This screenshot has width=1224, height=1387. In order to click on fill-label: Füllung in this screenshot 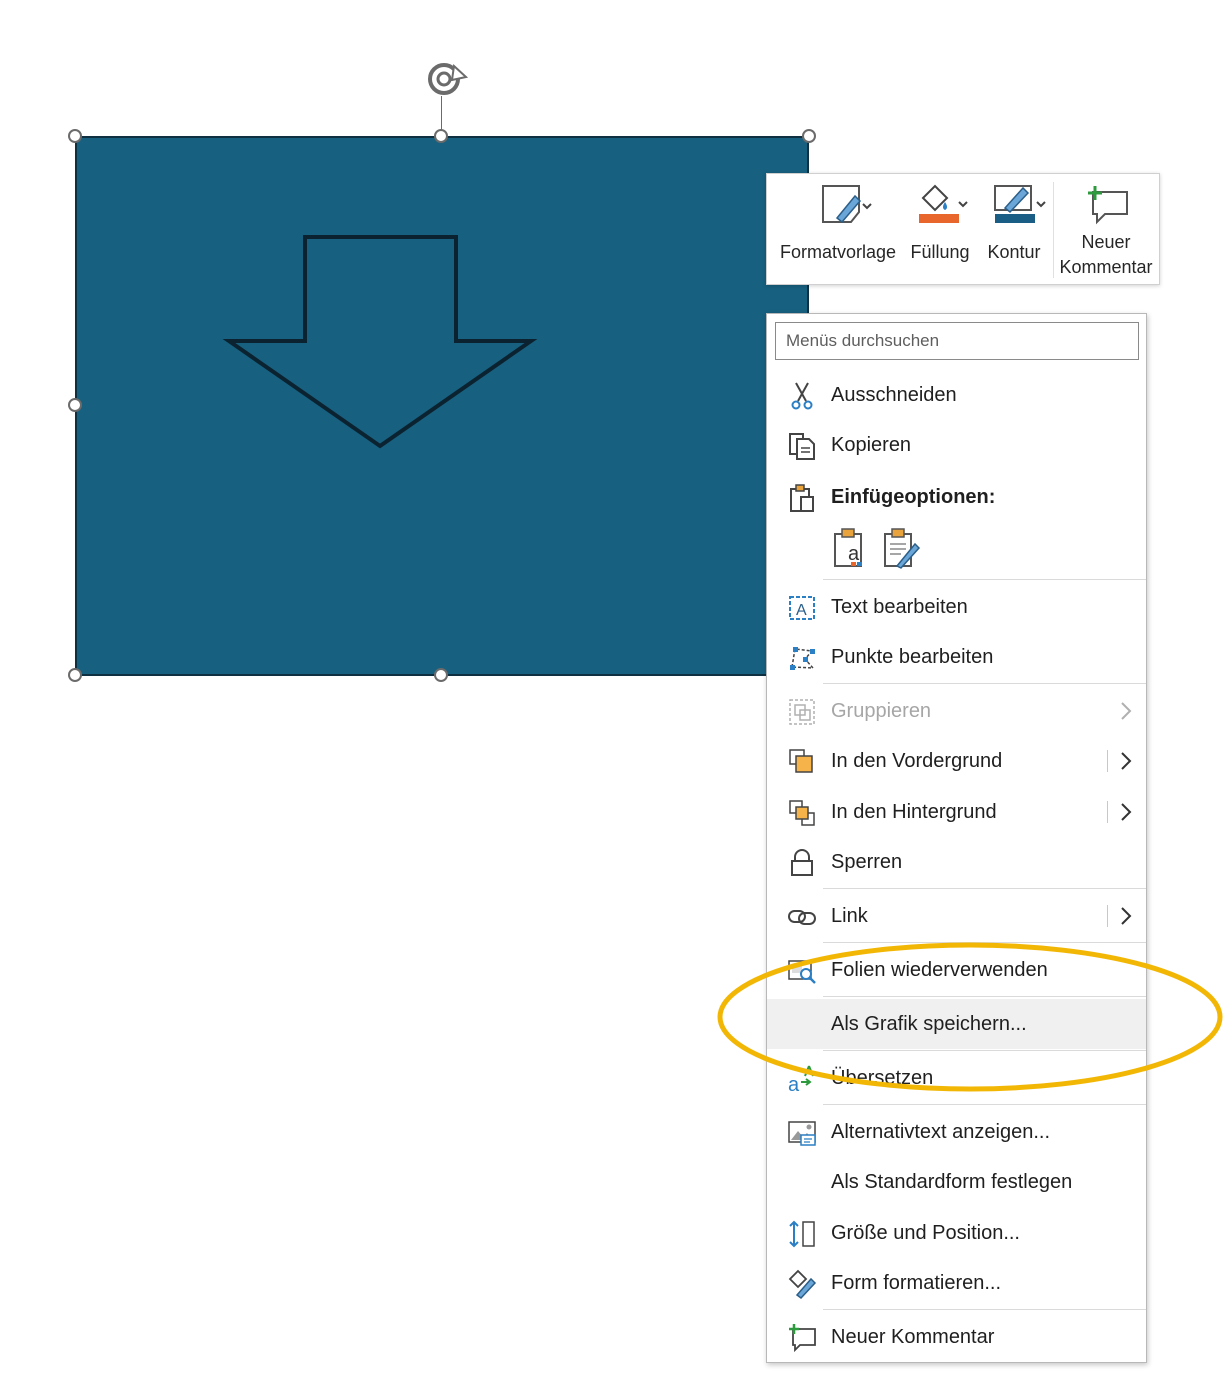, I will do `click(940, 252)`.